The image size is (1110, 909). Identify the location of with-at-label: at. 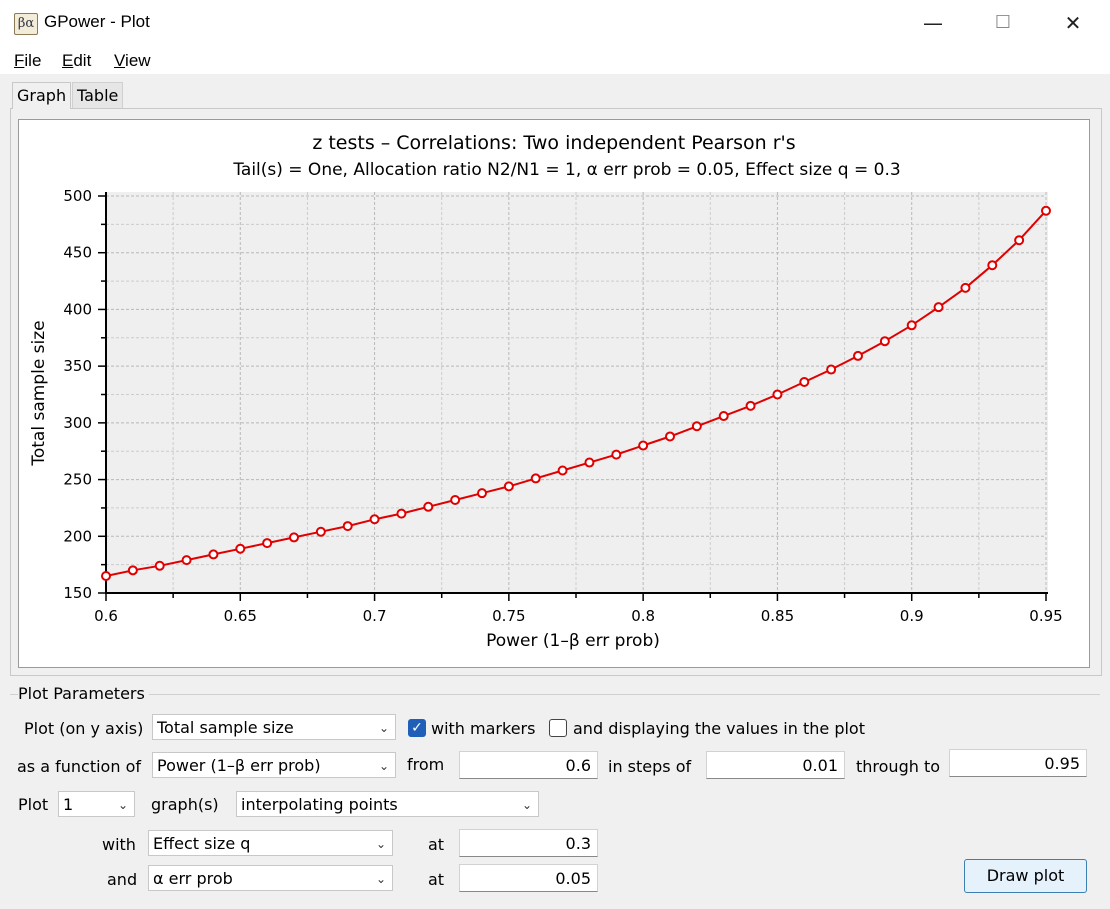
(436, 844).